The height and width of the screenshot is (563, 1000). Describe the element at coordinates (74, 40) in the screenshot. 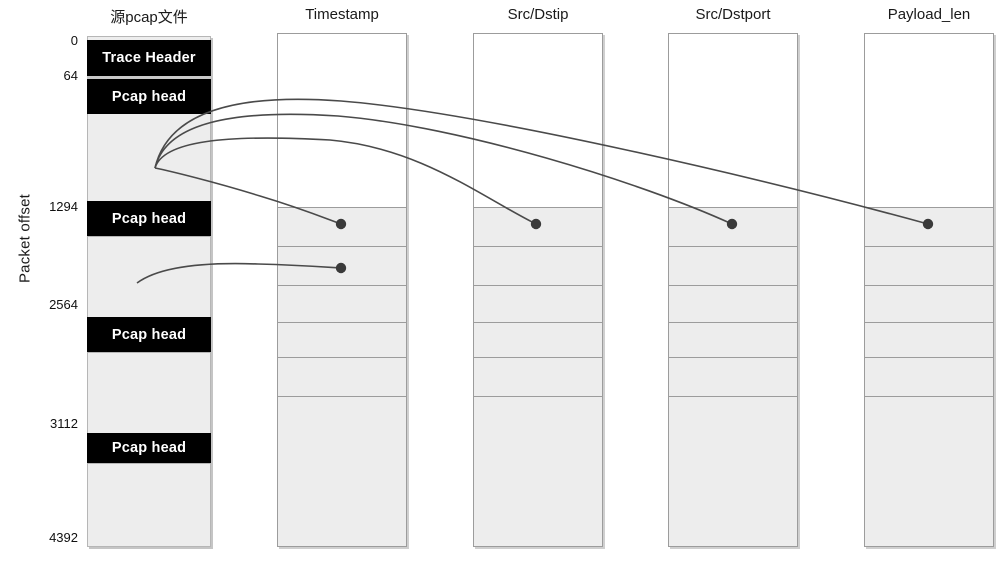

I see `y-axis-tick-label: 0` at that location.